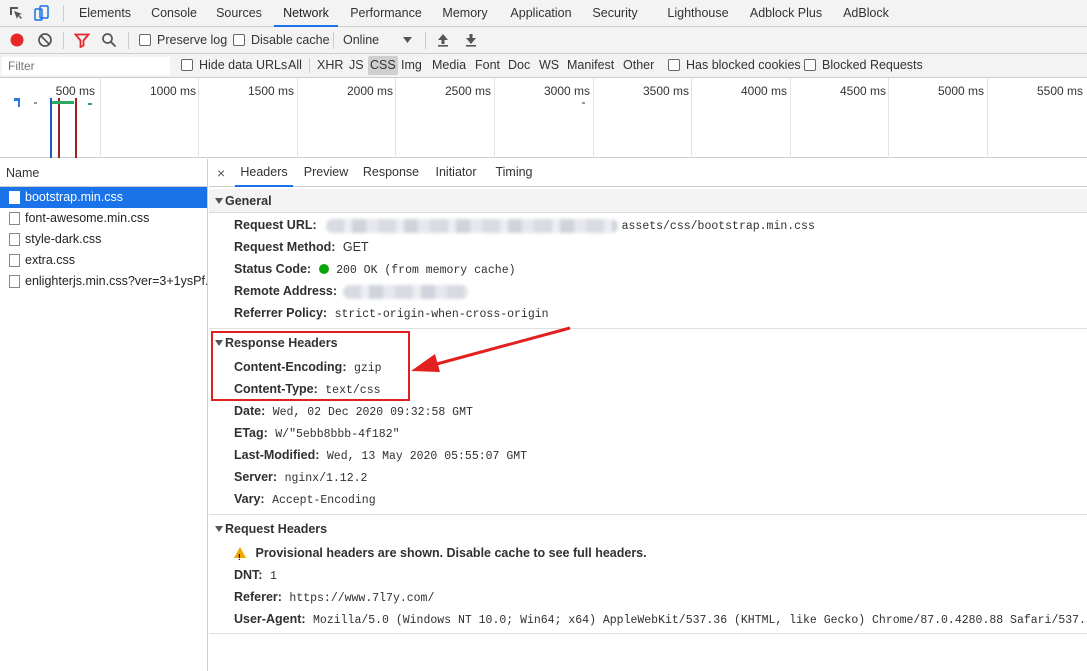 The width and height of the screenshot is (1087, 671). Describe the element at coordinates (648, 529) in the screenshot. I see `request-headers-section-header: Request Headers` at that location.